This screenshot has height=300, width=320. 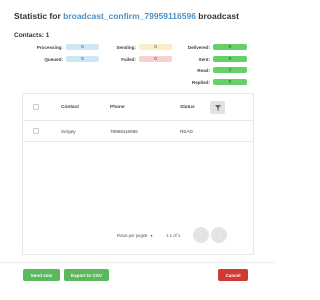 What do you see at coordinates (124, 131) in the screenshot?
I see `row-phone: 79959116596` at bounding box center [124, 131].